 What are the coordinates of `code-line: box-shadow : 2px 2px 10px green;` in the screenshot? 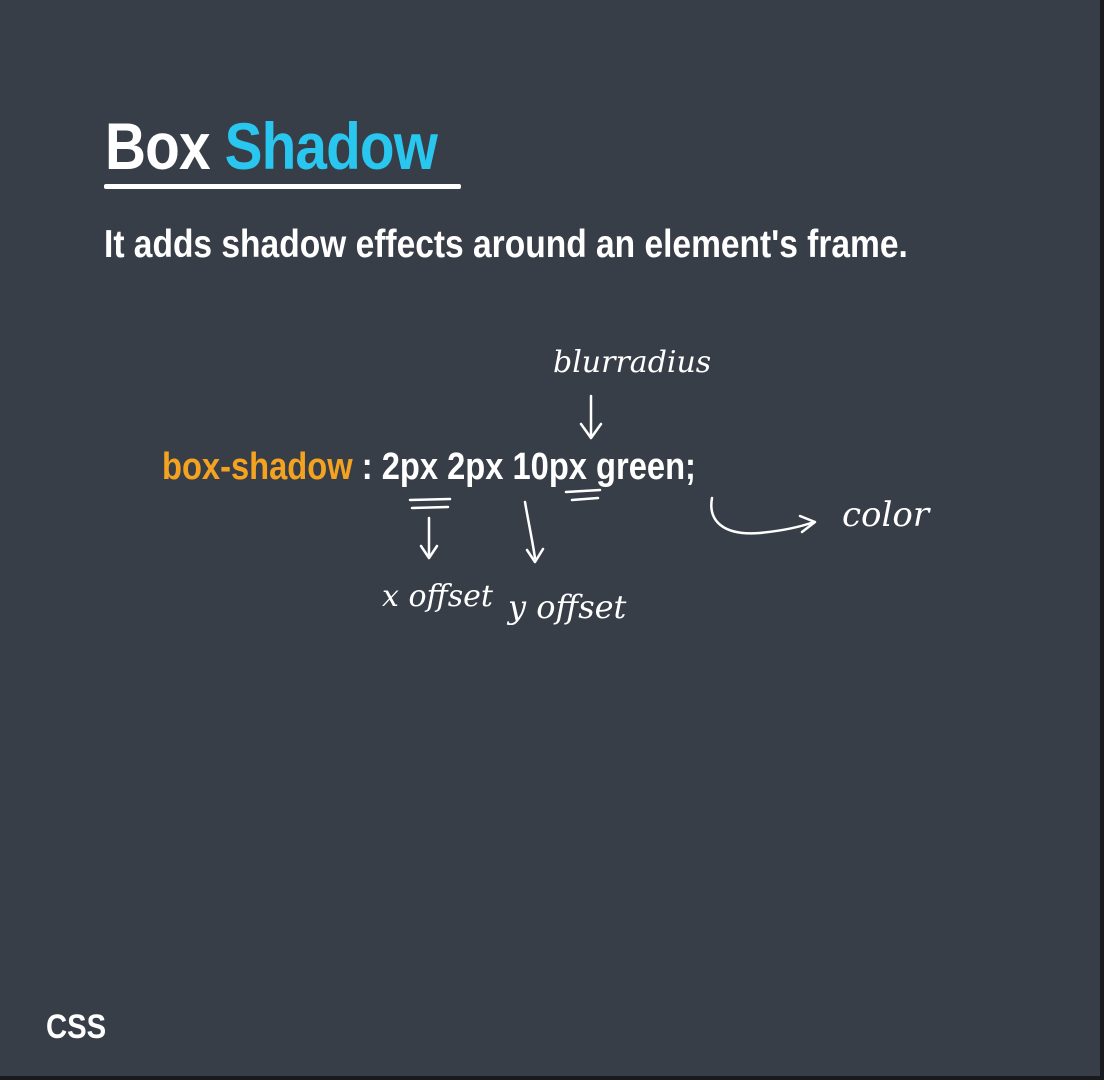 It's located at (429, 467).